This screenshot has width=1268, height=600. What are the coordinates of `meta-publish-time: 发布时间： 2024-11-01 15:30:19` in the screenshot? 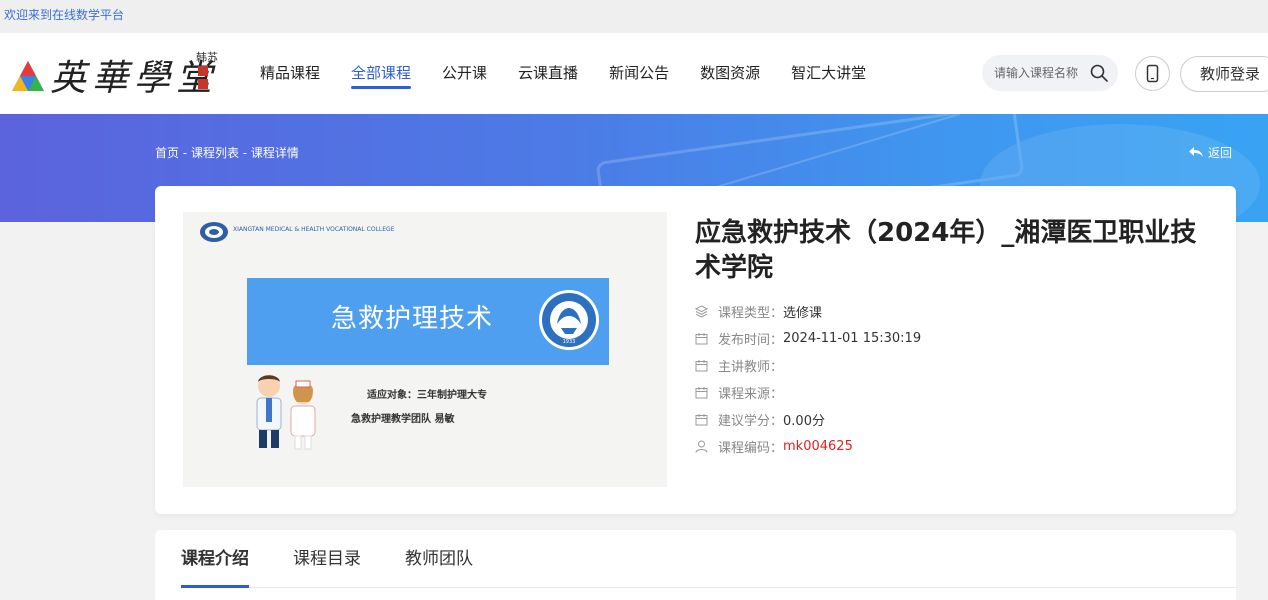 It's located at (955, 338).